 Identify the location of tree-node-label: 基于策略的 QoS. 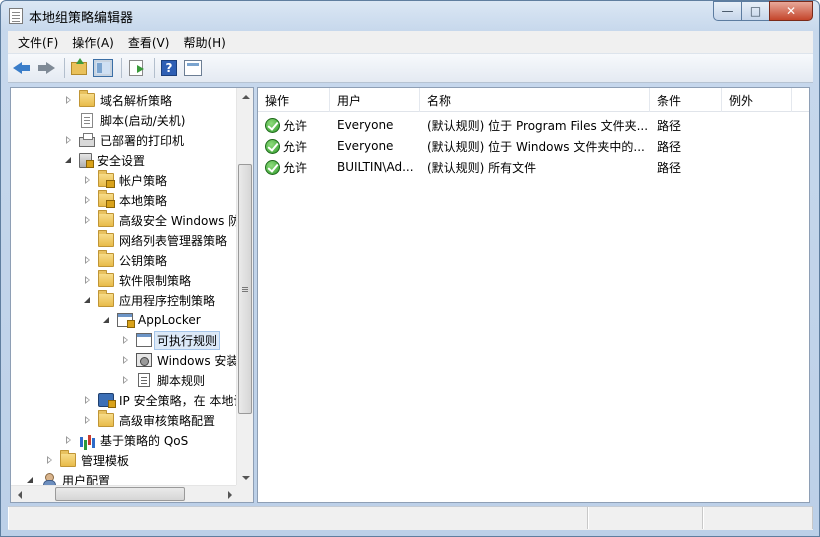
(144, 440).